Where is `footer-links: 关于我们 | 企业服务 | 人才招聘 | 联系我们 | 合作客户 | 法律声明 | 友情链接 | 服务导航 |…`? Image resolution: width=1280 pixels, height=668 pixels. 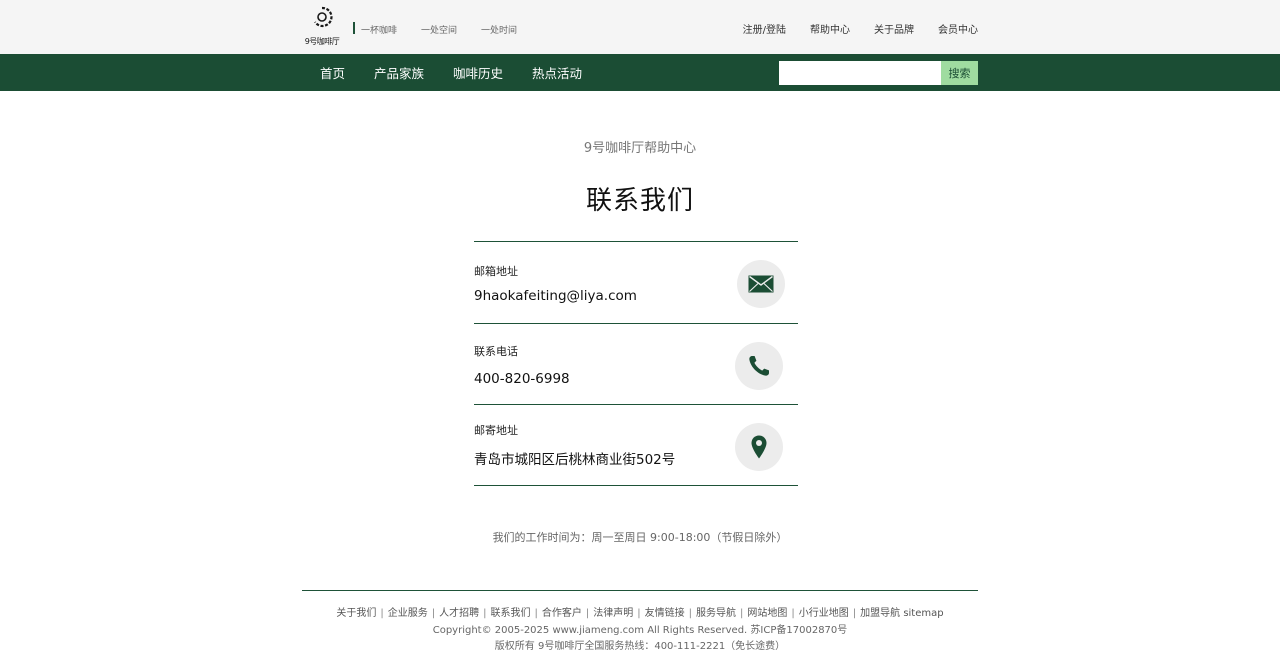
footer-links: 关于我们 | 企业服务 | 人才招聘 | 联系我们 | 合作客户 | 法律声明 | 友情链接 | 服务导航 |… is located at coordinates (640, 613).